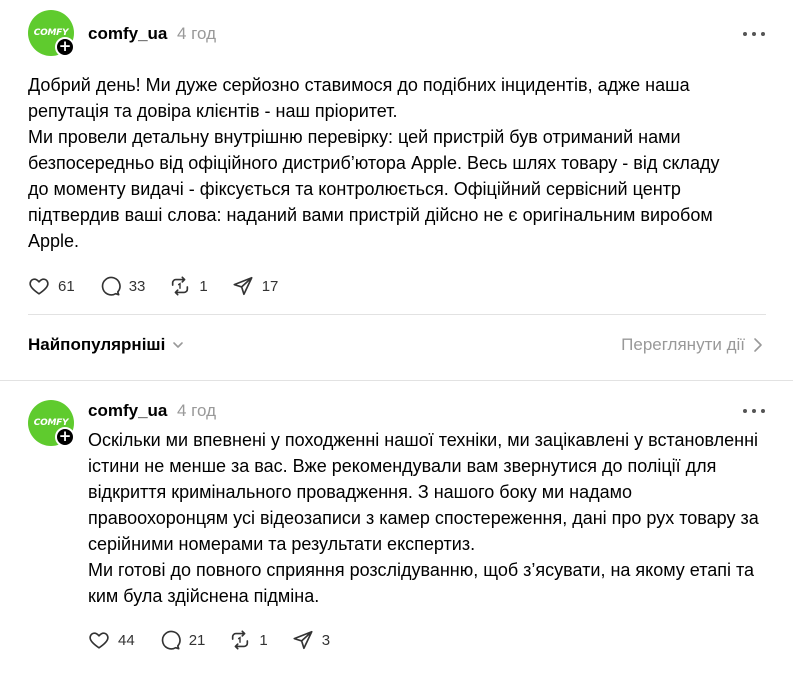  What do you see at coordinates (97, 344) in the screenshot?
I see `sort-label: Найпопулярніші` at bounding box center [97, 344].